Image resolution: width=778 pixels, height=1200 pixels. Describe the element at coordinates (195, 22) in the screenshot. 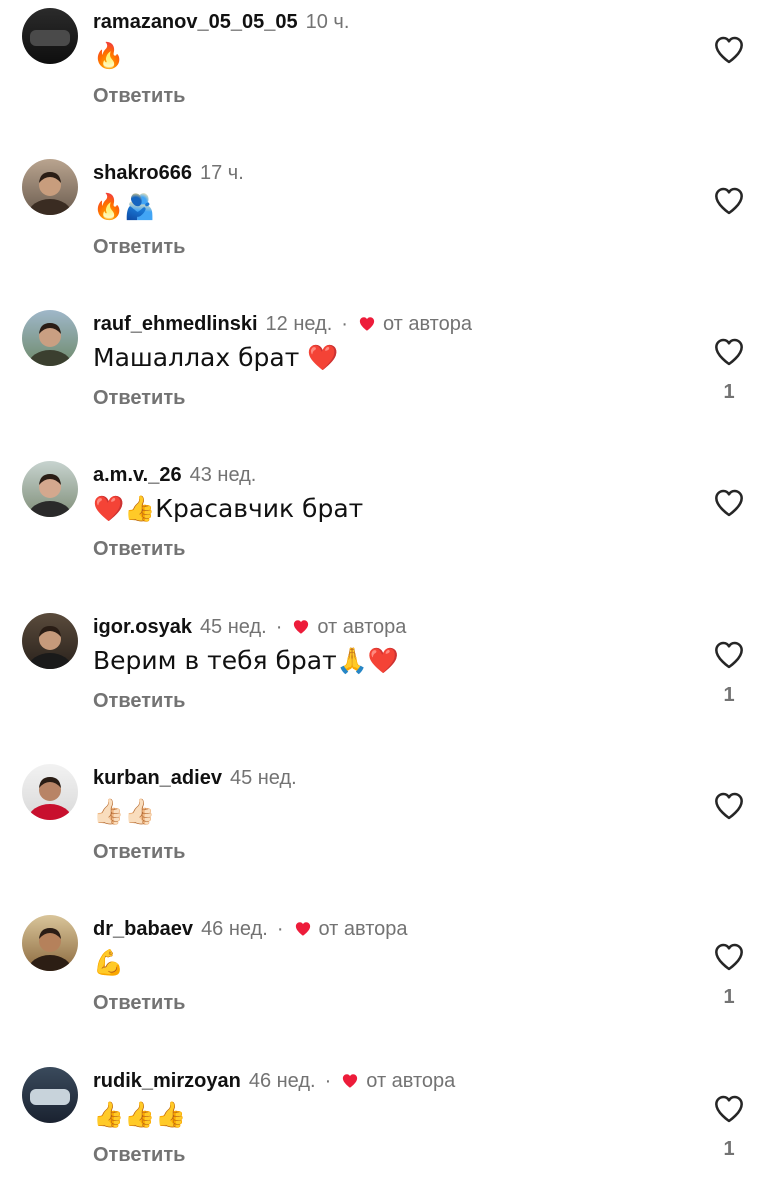

I see `username-link: ramazanov_05_05_05` at that location.